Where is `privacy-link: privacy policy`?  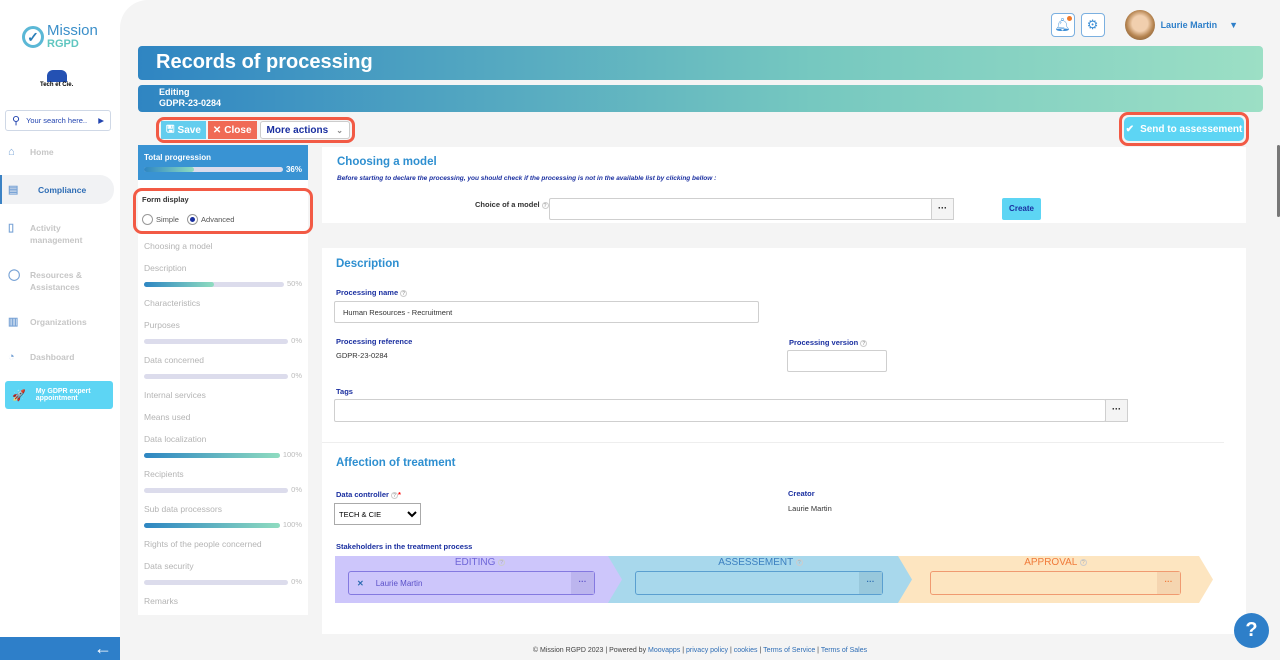 privacy-link: privacy policy is located at coordinates (707, 650).